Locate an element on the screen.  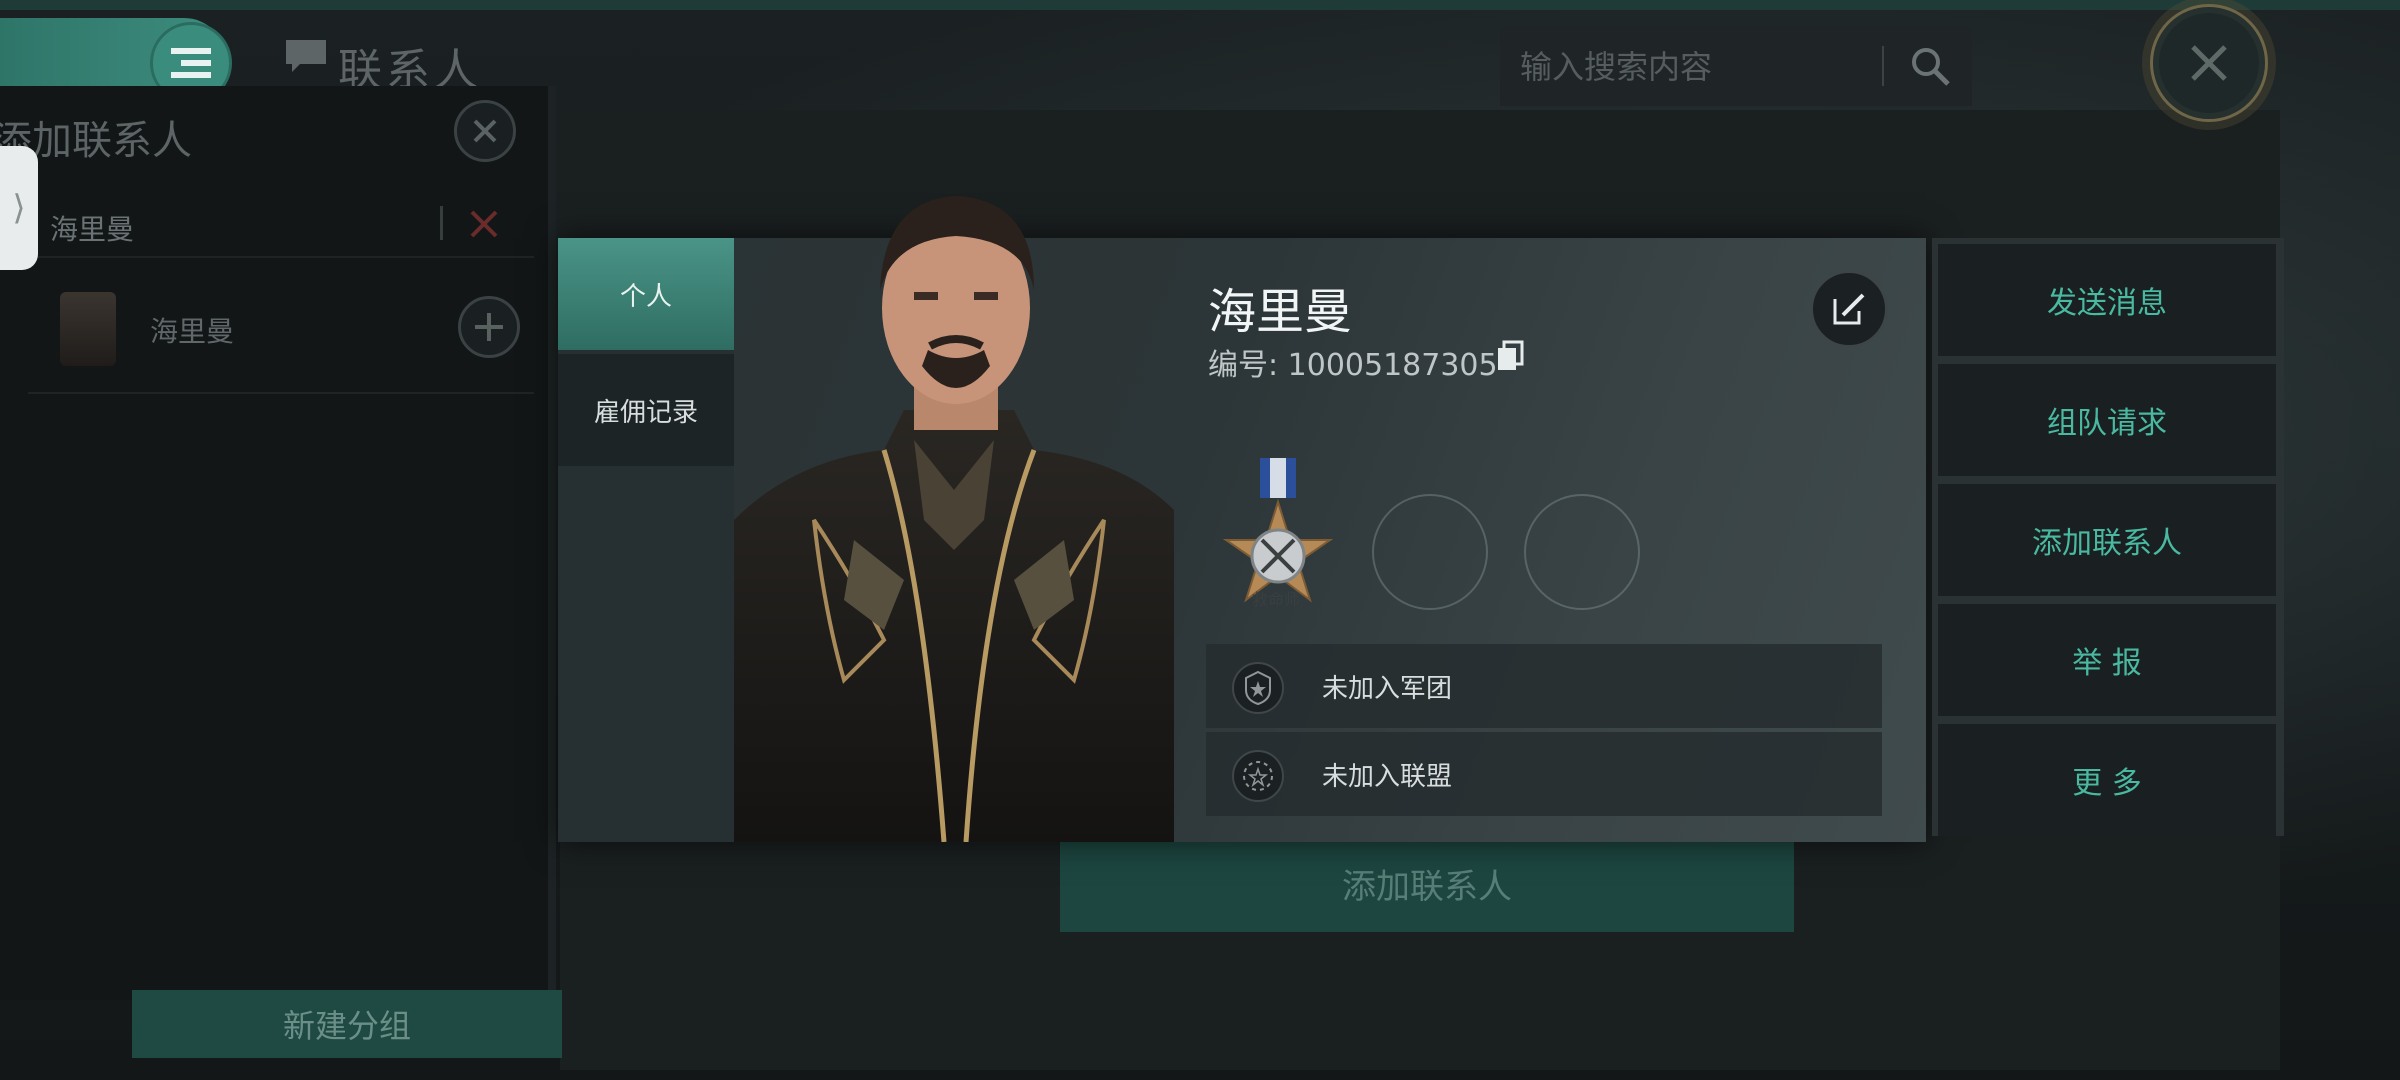
edit-icon is located at coordinates (1849, 309).